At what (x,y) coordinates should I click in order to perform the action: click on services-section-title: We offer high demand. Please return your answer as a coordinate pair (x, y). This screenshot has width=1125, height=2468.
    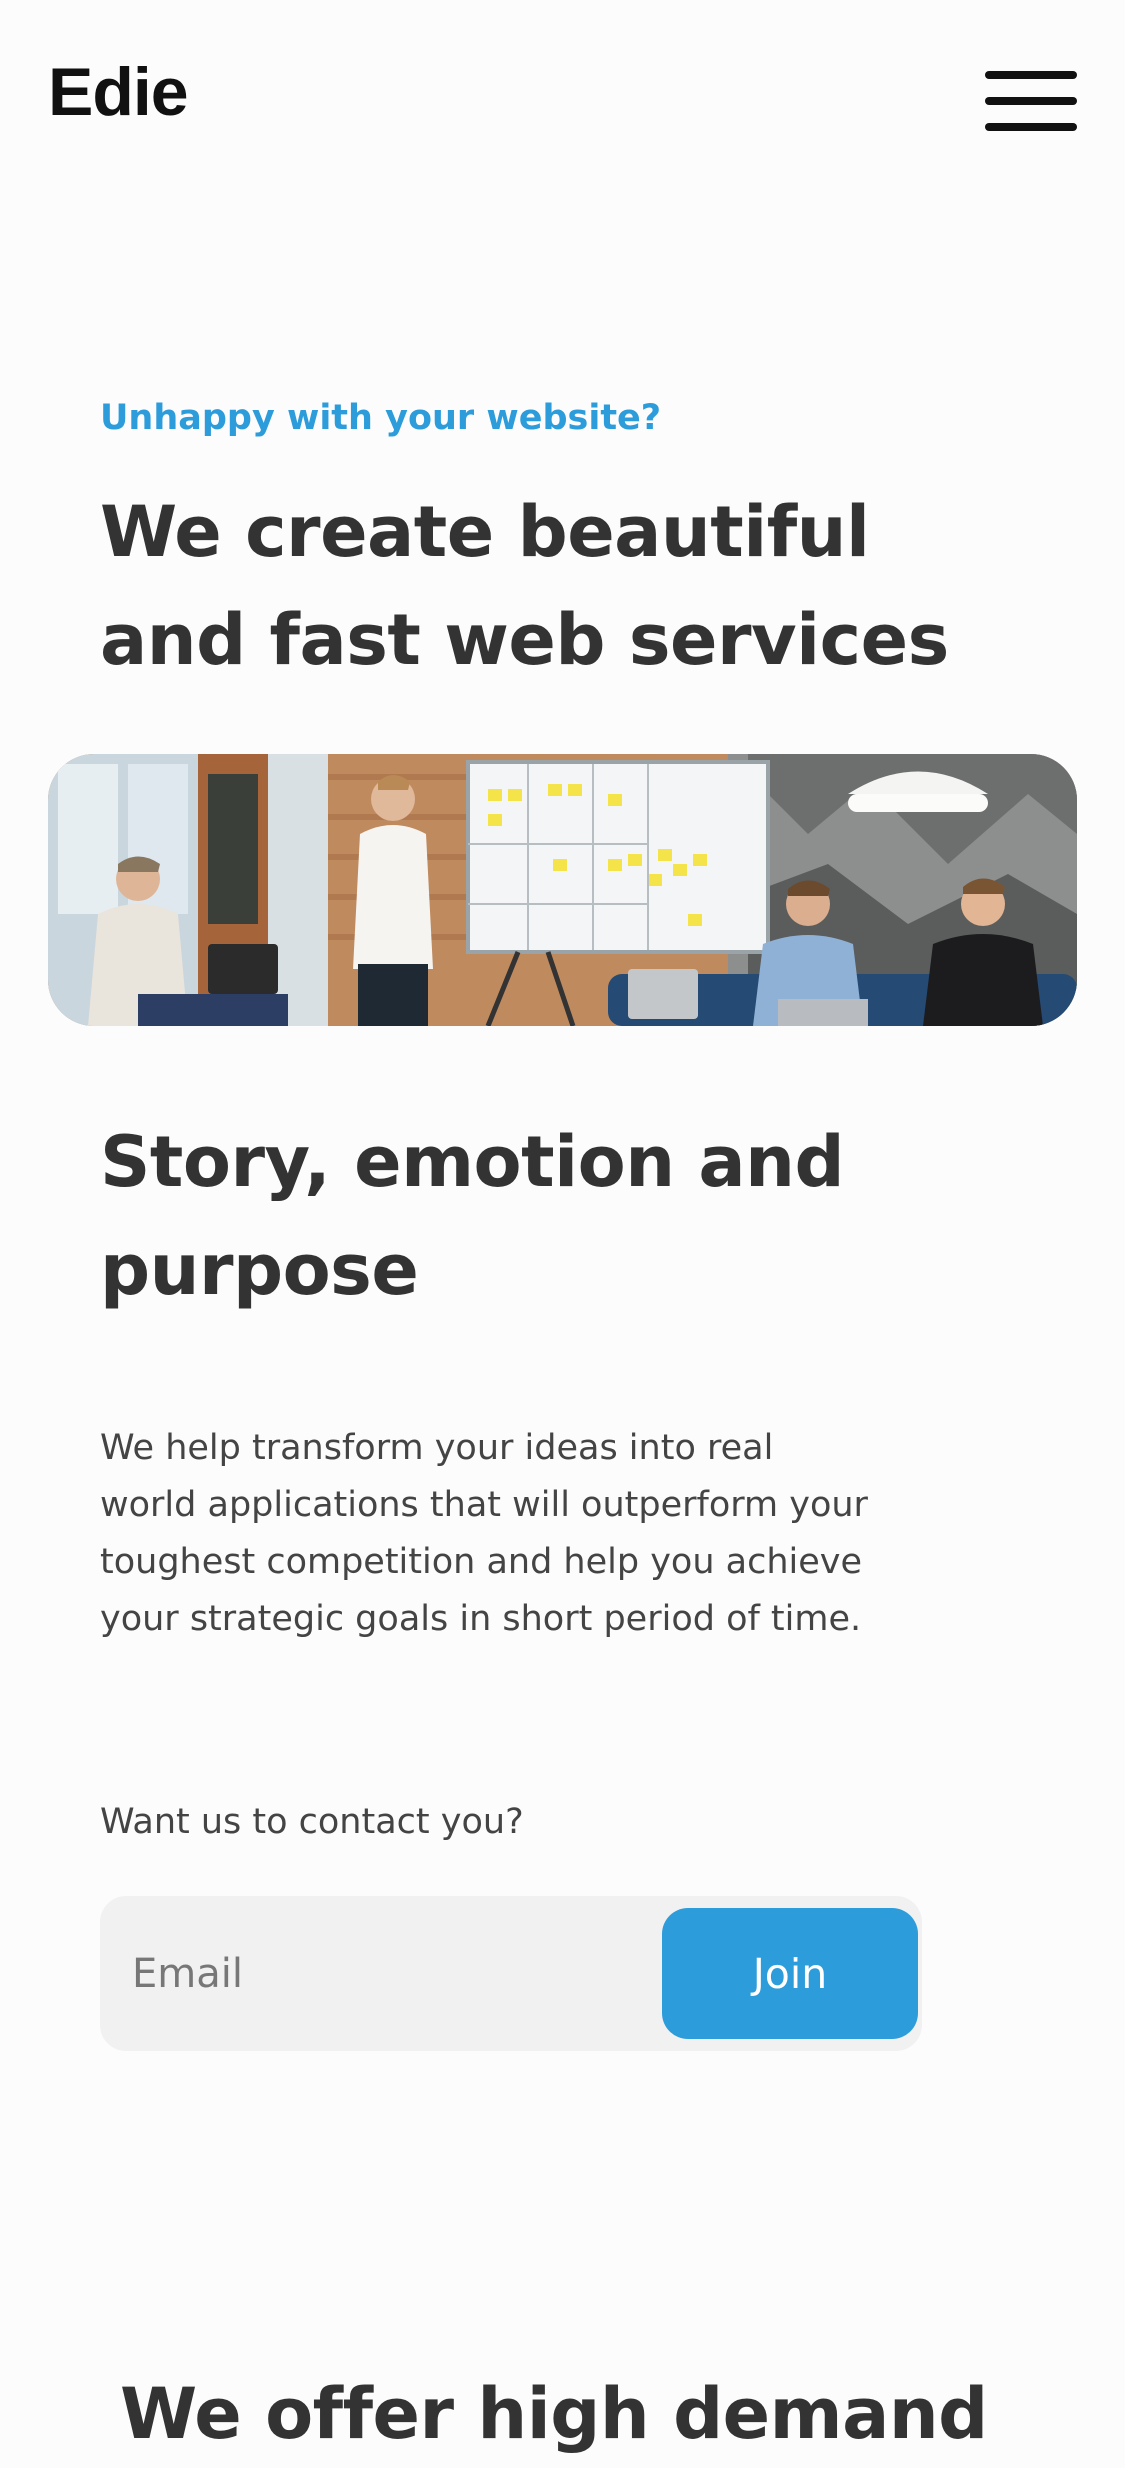
    Looking at the image, I should click on (554, 2414).